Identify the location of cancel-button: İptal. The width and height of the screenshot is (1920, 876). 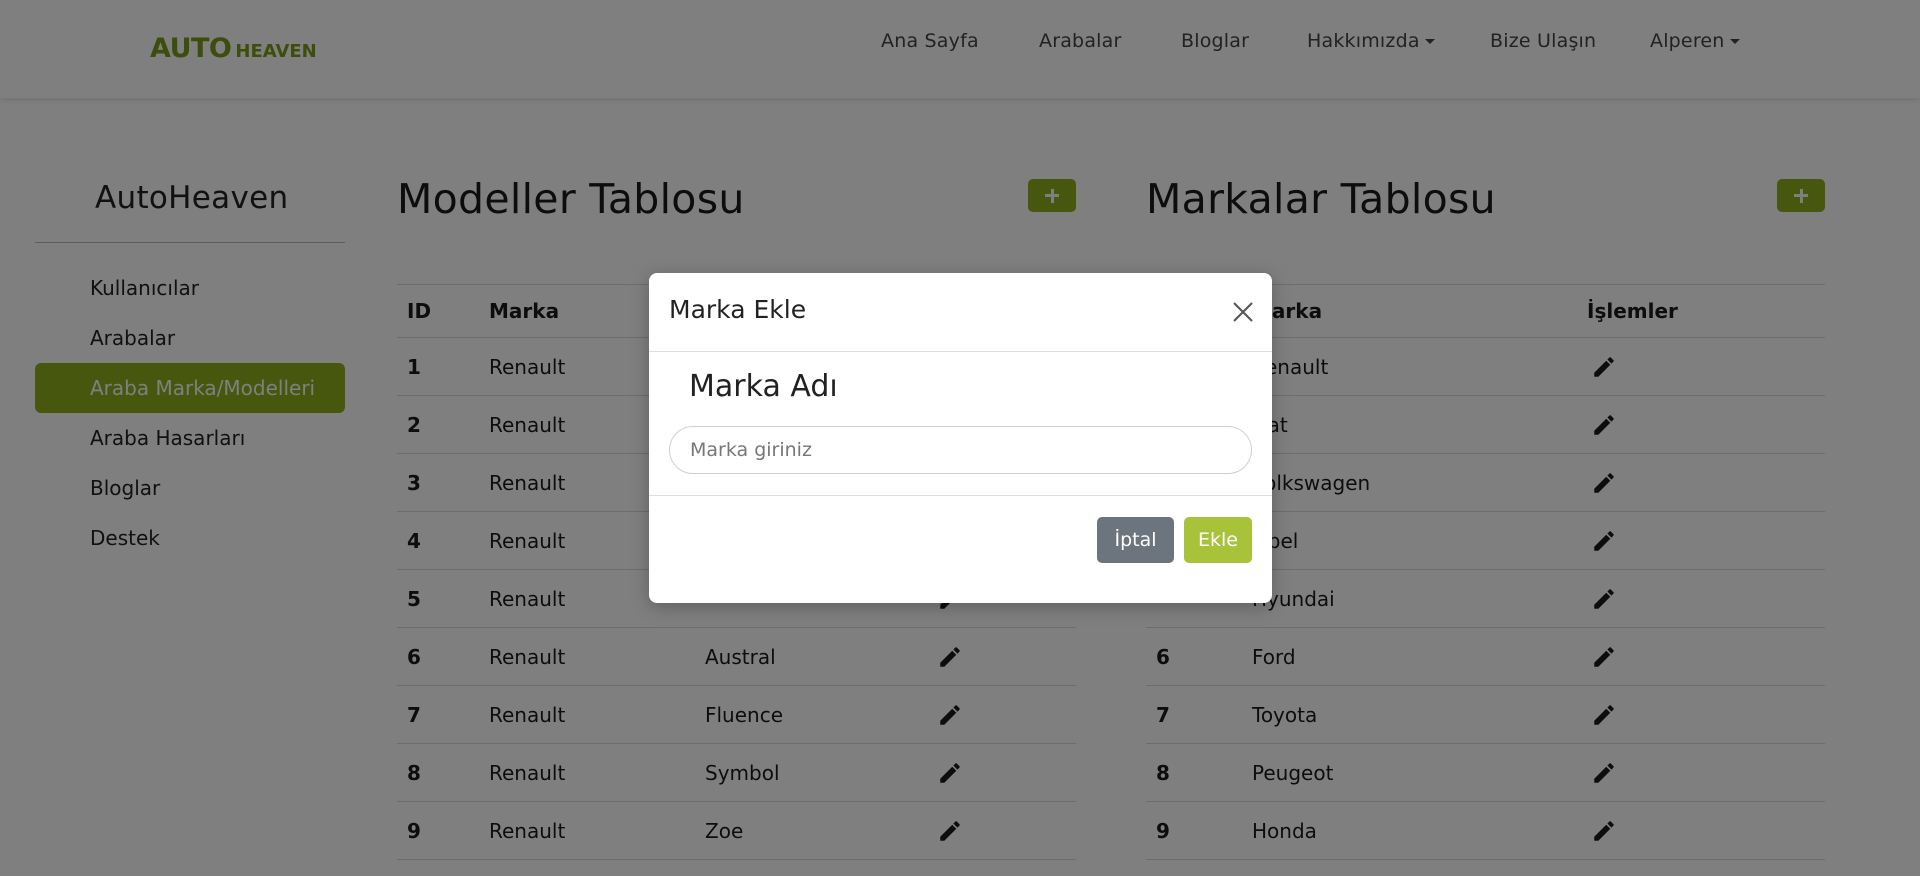
(1135, 540).